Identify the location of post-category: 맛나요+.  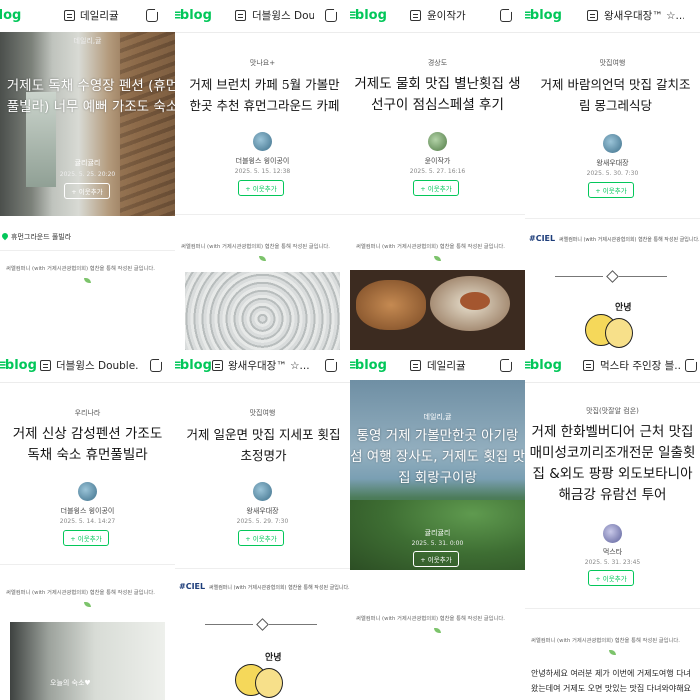
(262, 63).